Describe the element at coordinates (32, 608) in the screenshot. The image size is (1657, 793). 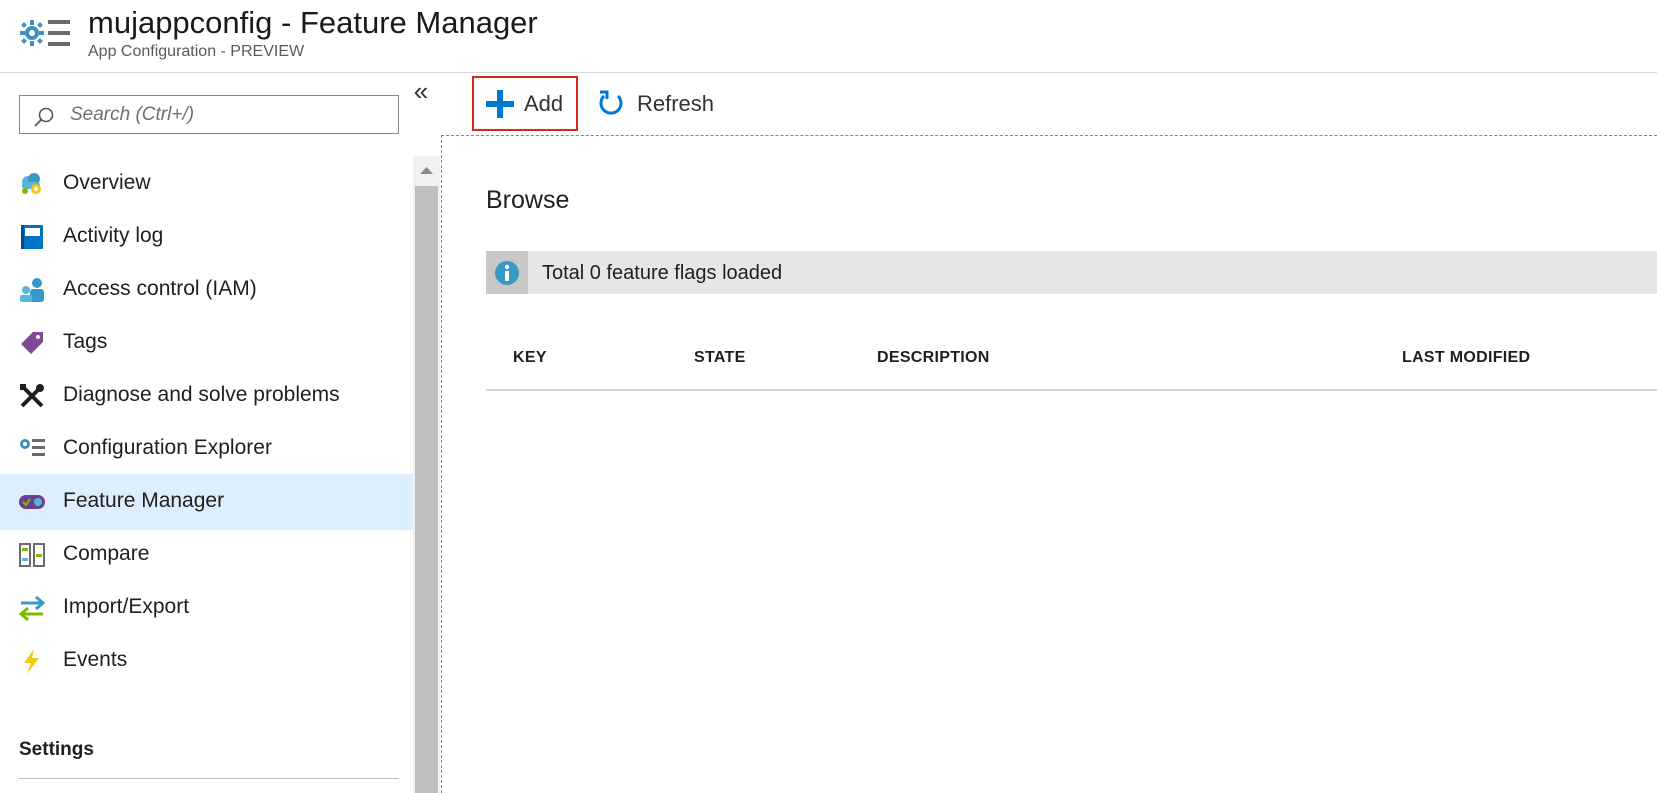
I see `arrows-icon` at that location.